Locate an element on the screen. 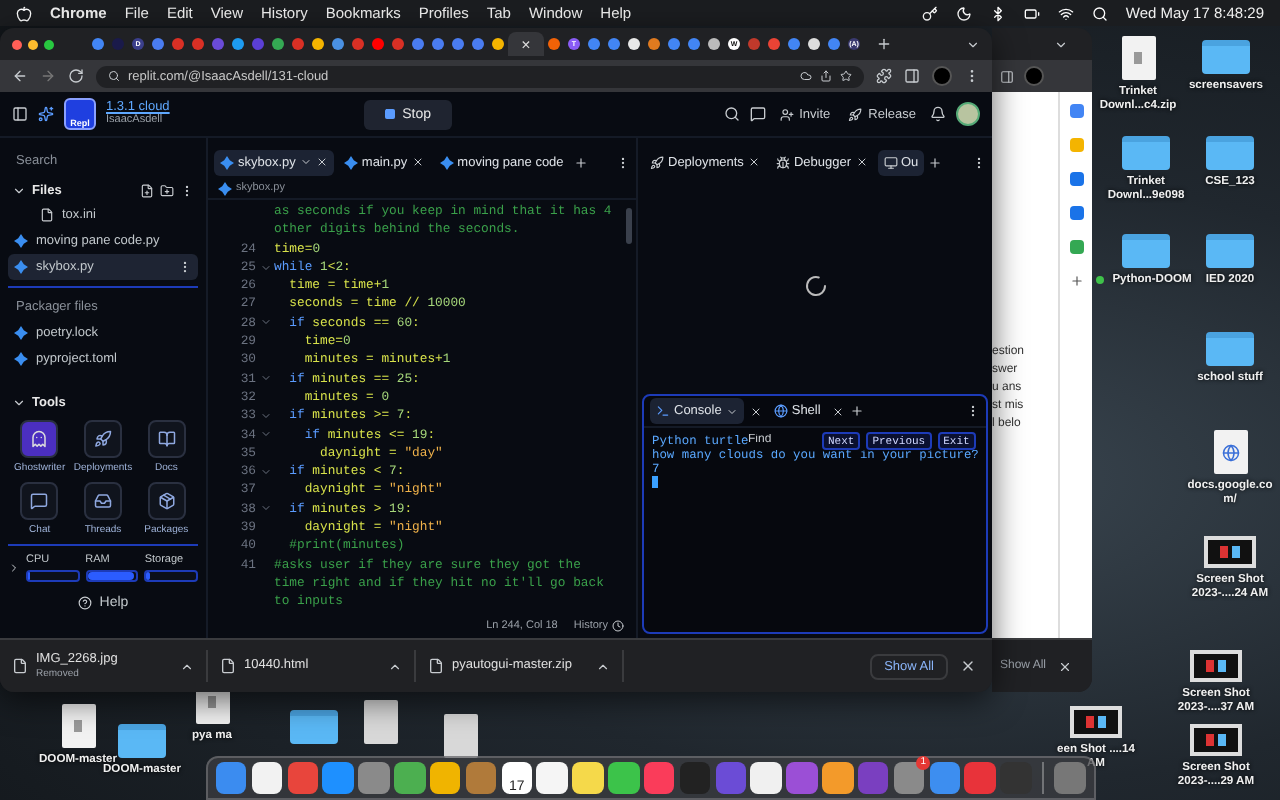  browser-tab: × is located at coordinates (526, 44).